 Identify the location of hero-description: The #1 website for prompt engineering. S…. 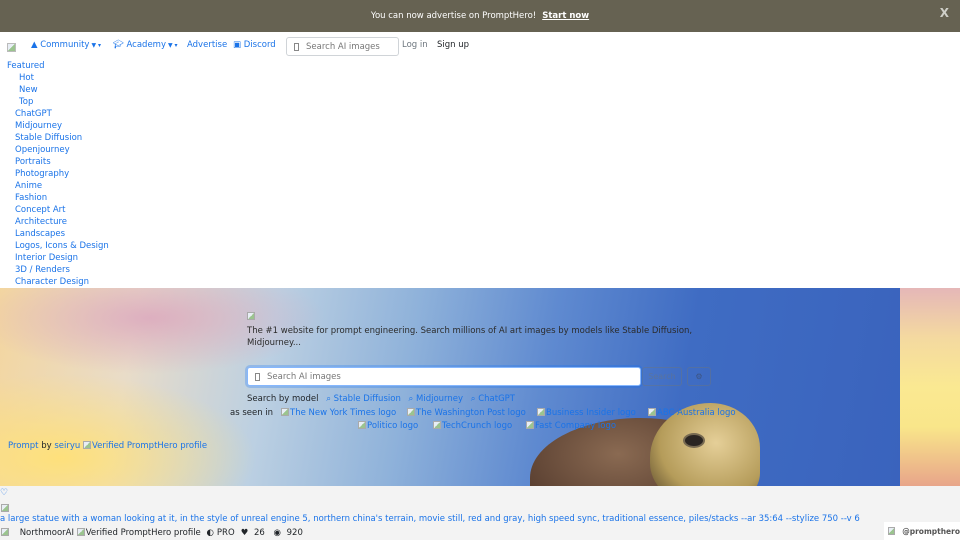
(470, 337).